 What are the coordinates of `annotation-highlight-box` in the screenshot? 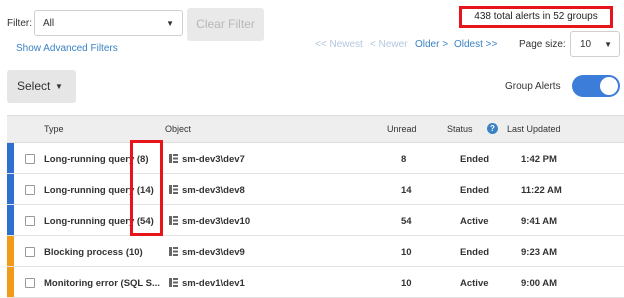 It's located at (146, 188).